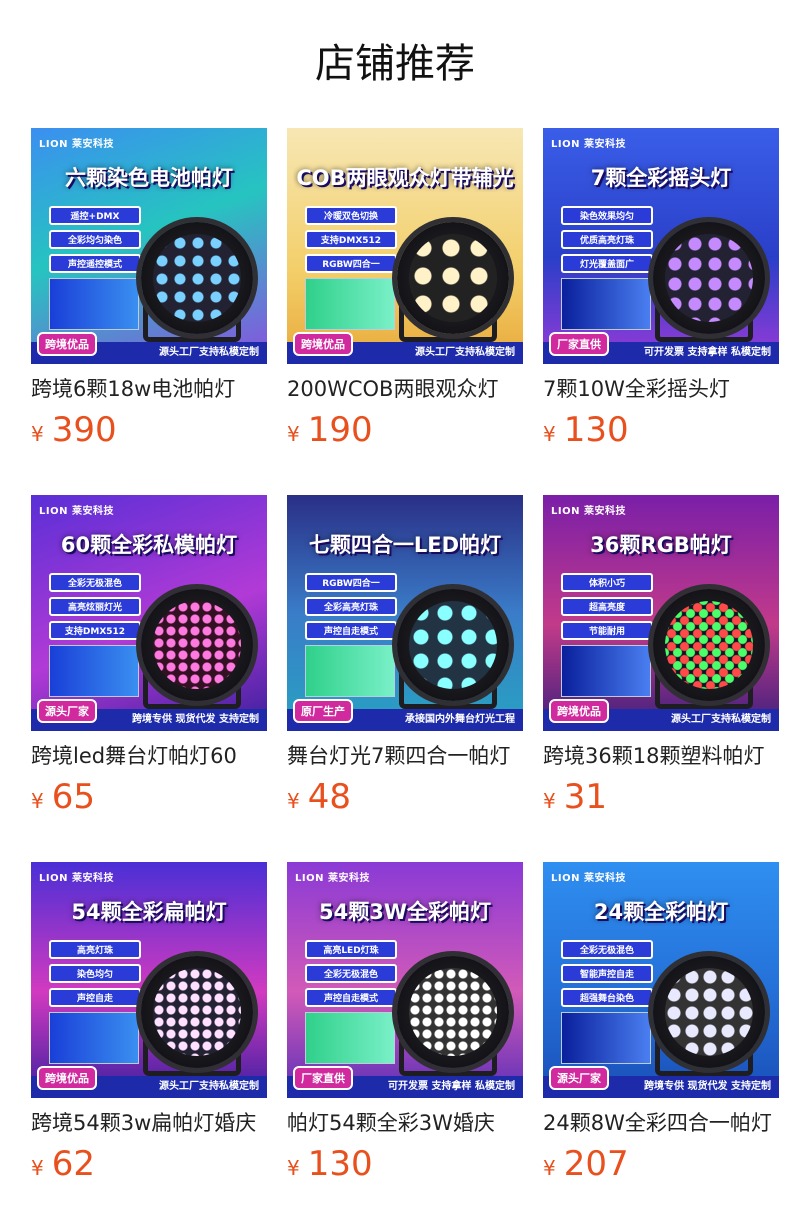  I want to click on feature-tags: 全彩无极混色 智能声控自走 超强舞台染色, so click(607, 976).